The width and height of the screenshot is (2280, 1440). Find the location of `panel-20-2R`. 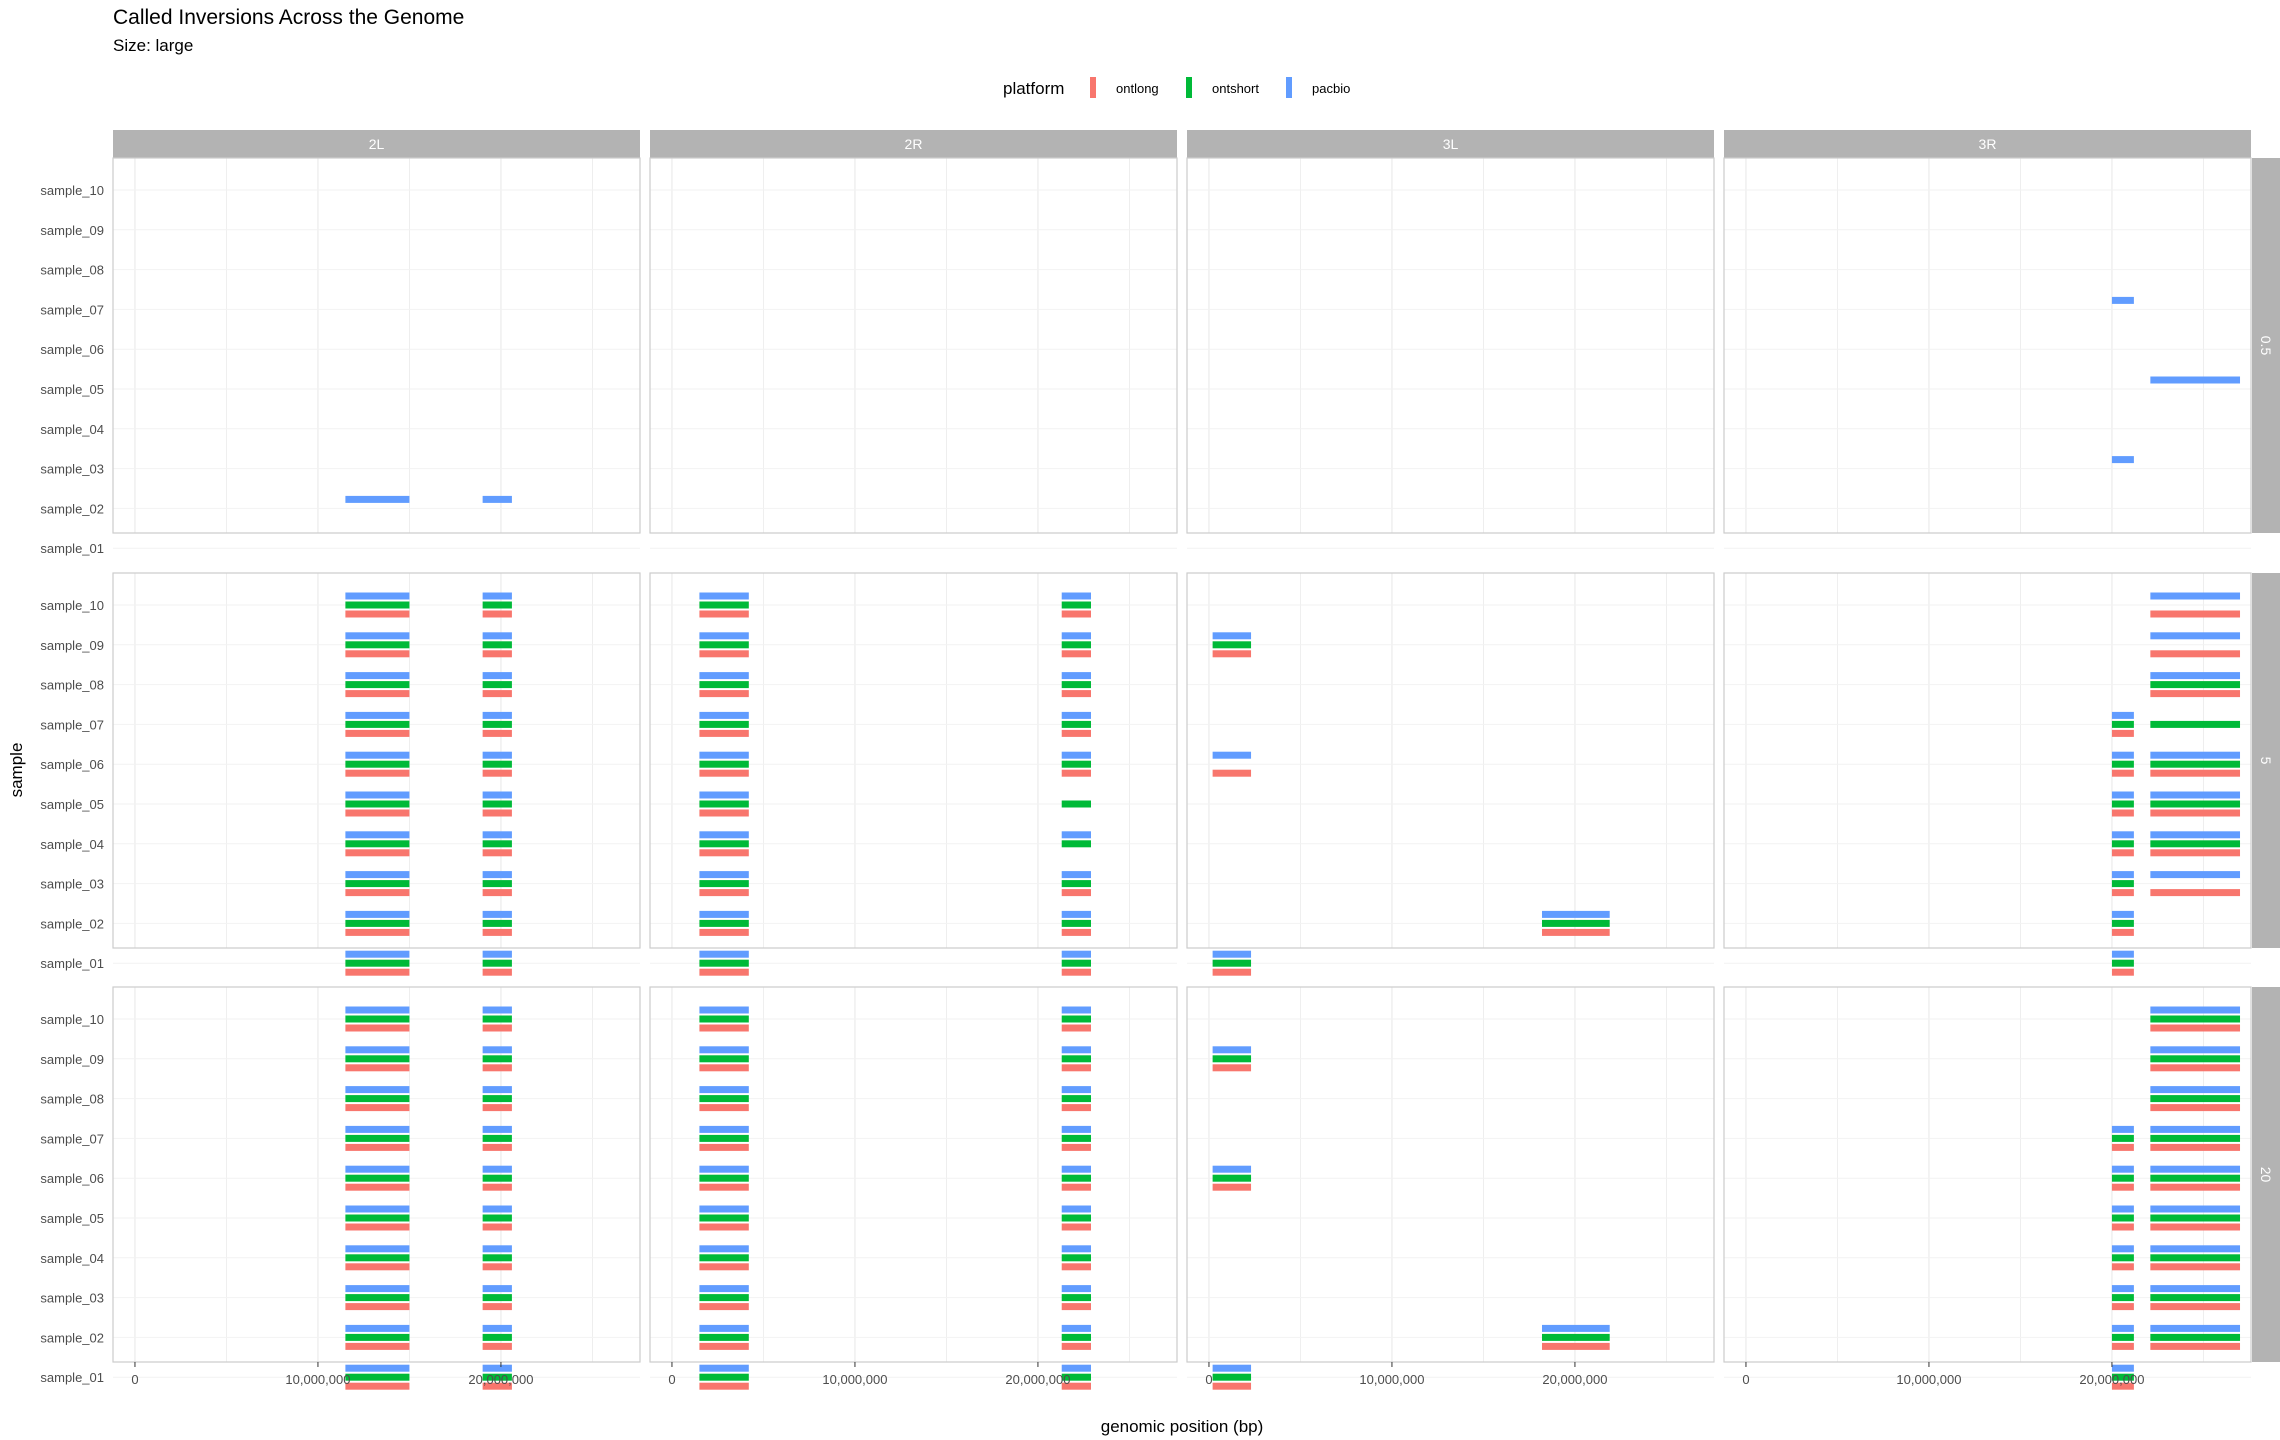

panel-20-2R is located at coordinates (913, 1188).